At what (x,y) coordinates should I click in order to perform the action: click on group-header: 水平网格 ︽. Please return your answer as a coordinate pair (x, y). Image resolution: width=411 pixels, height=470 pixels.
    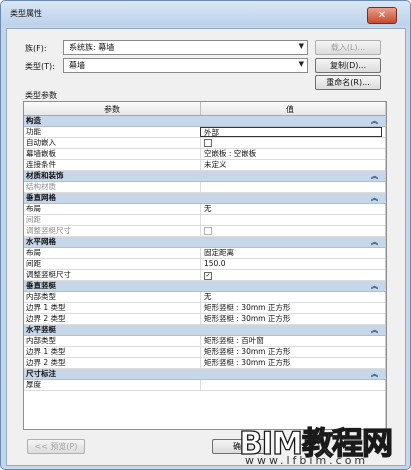
    Looking at the image, I should click on (205, 242).